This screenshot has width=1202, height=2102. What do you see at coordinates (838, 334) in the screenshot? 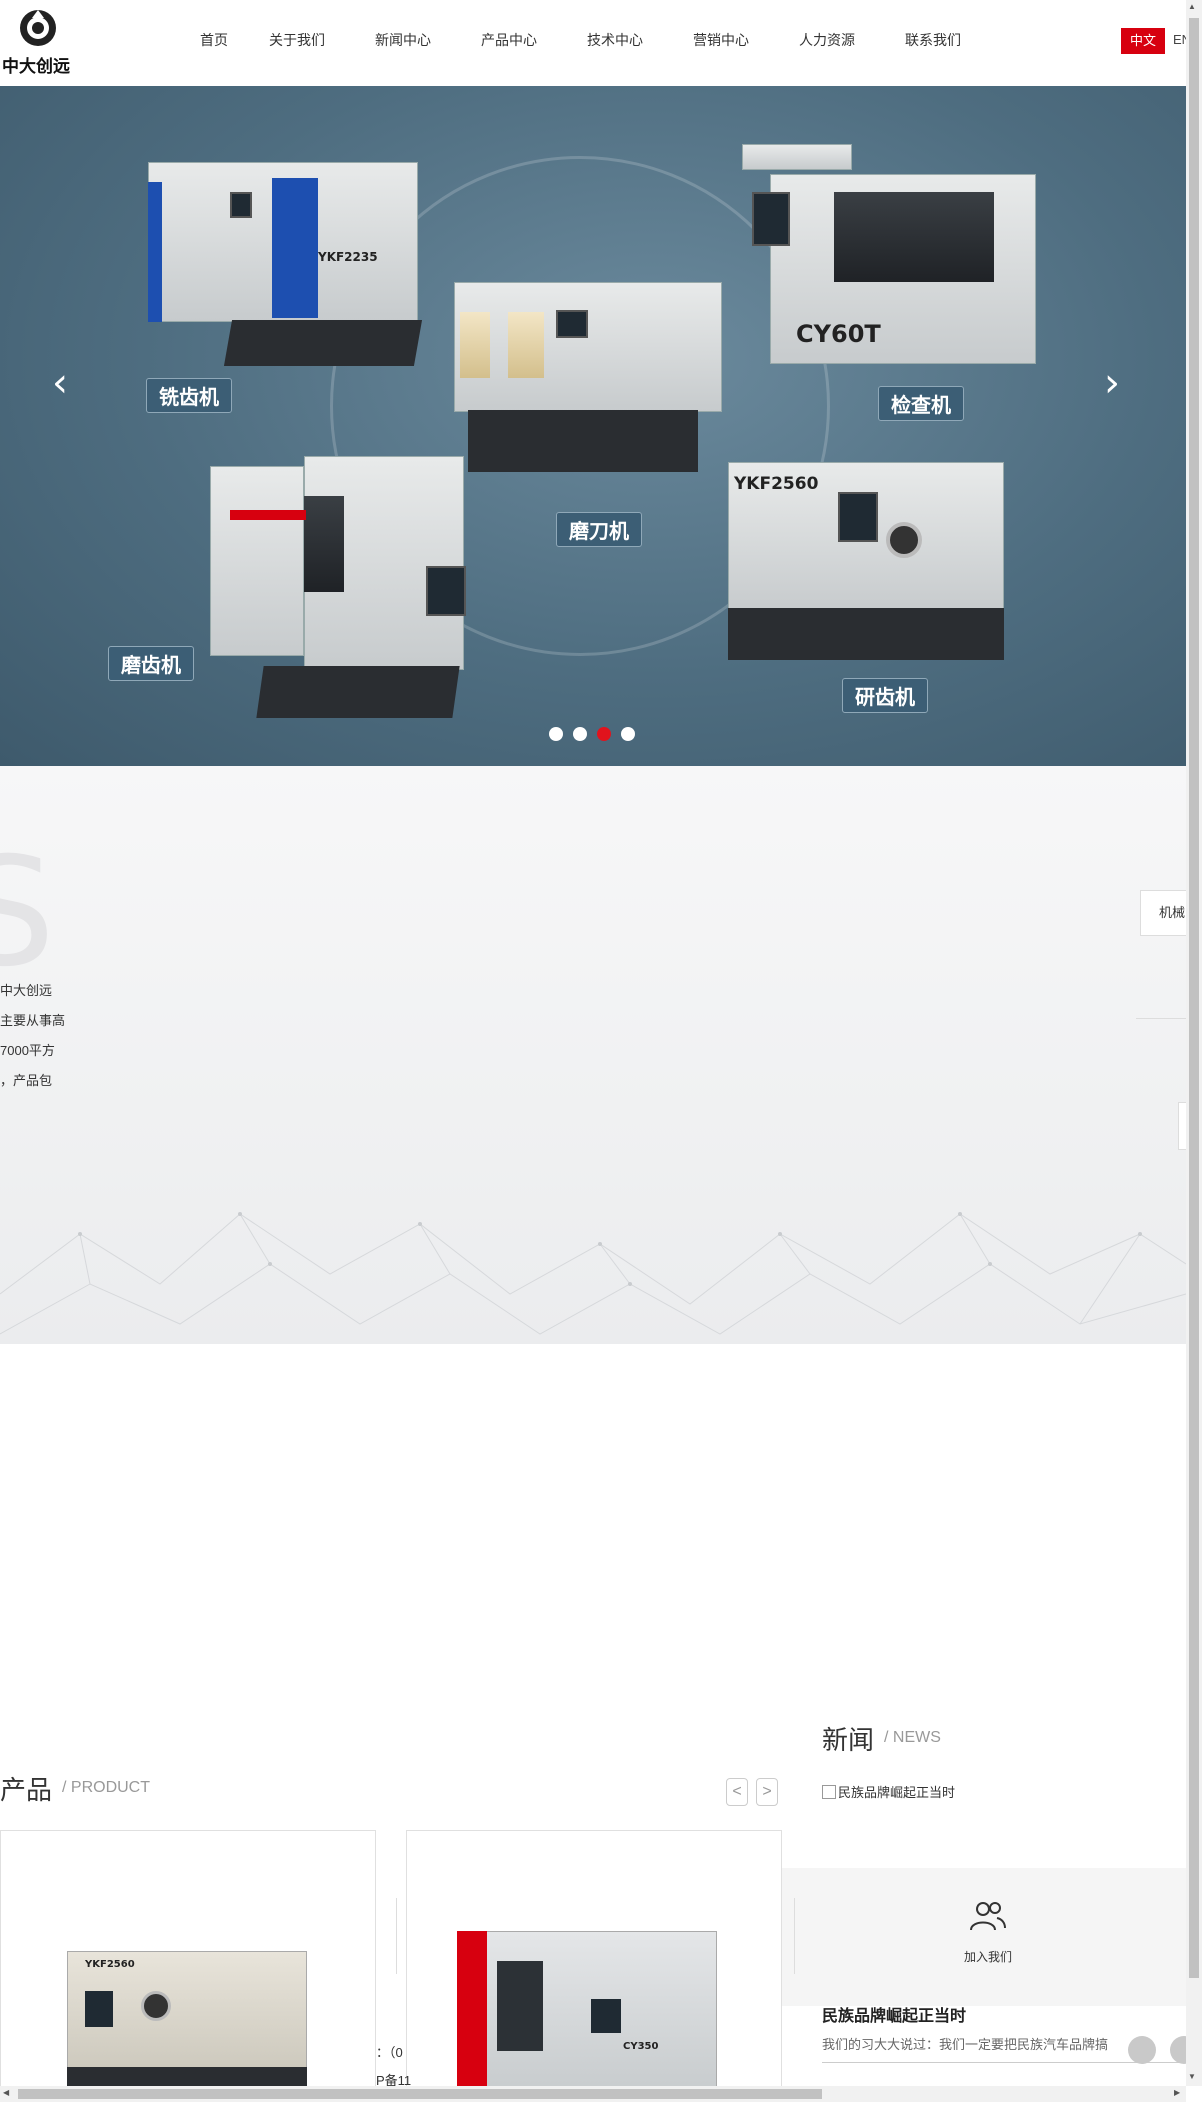
I see `model-code: CY60T` at bounding box center [838, 334].